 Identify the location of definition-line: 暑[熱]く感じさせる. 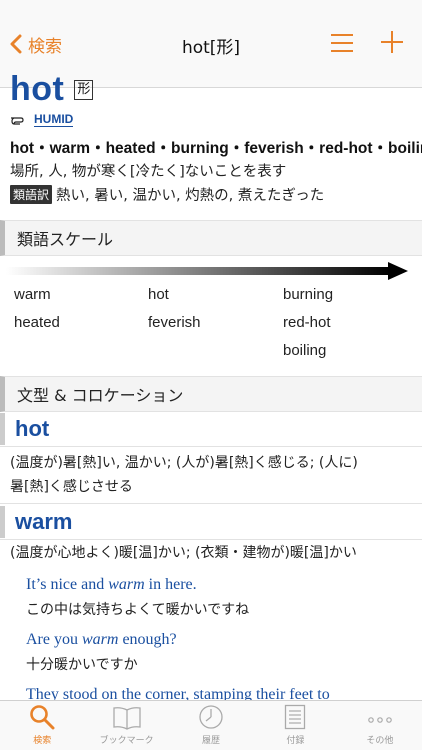
(71, 487).